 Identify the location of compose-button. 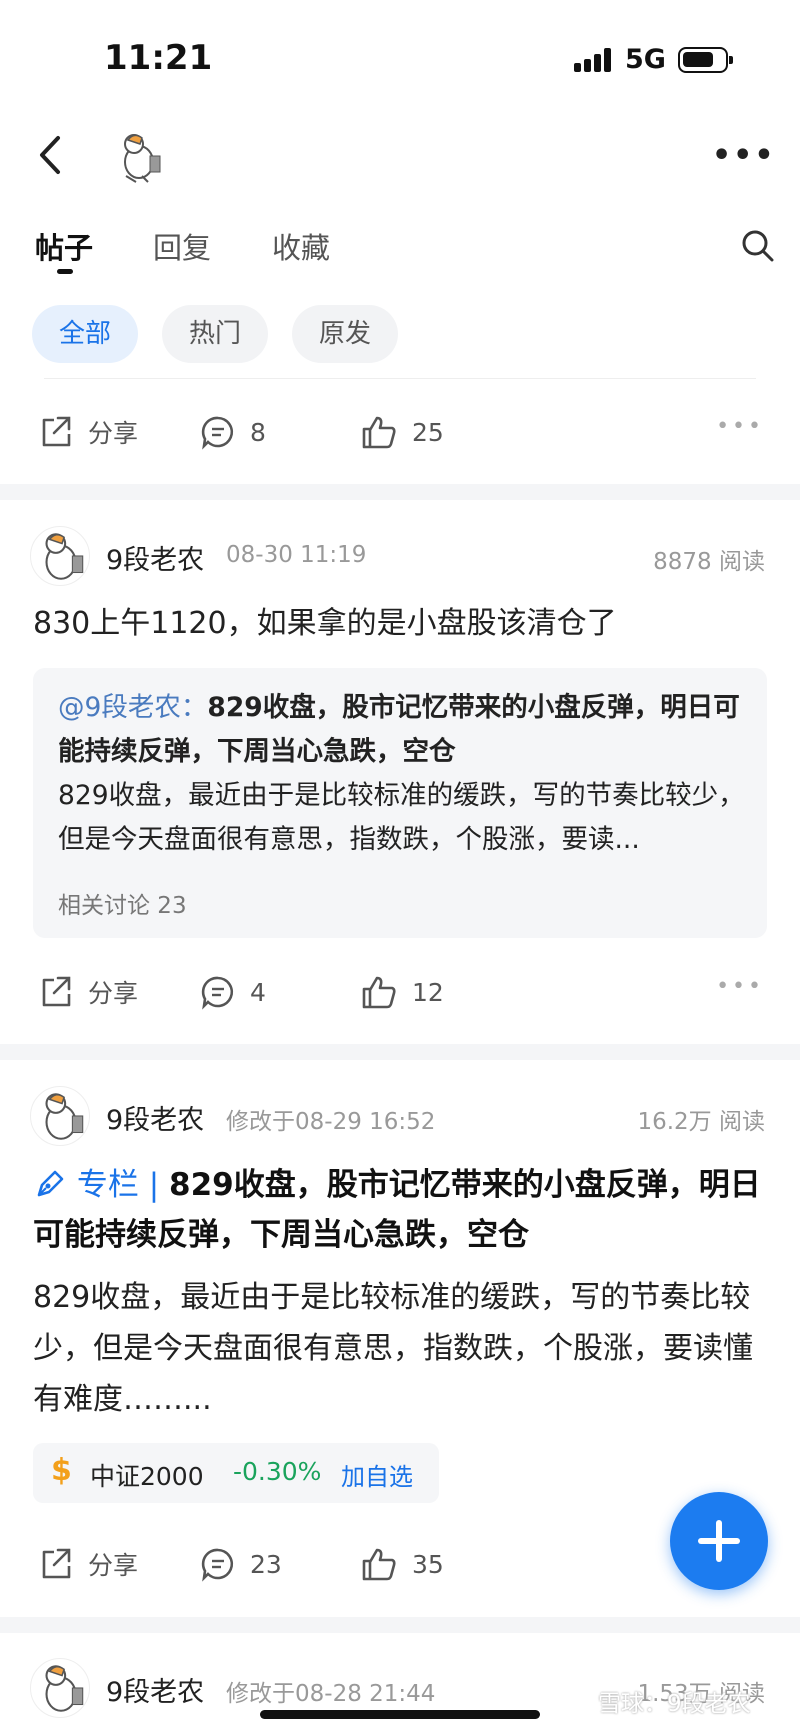
(719, 1541).